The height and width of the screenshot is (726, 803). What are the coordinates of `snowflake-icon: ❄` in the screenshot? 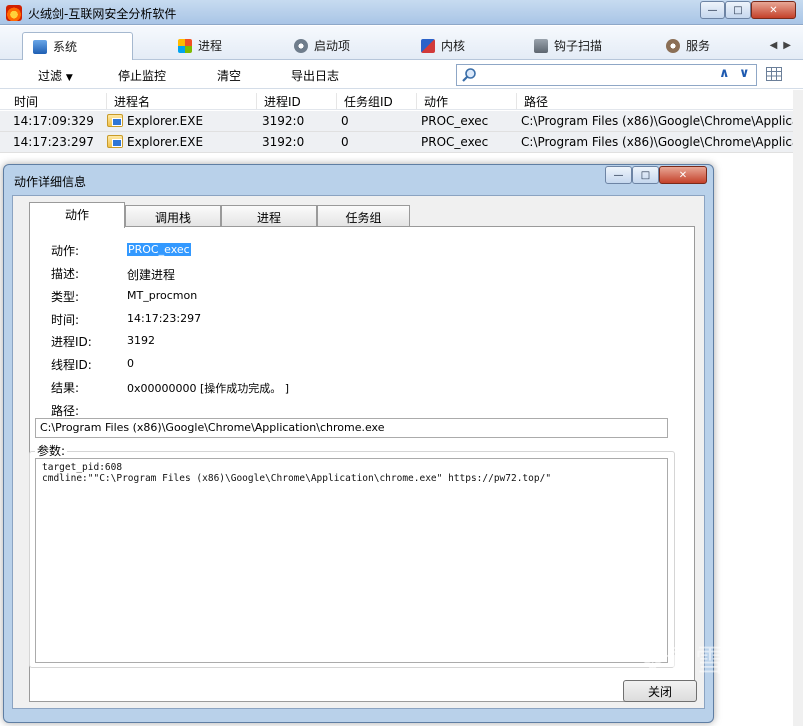 It's located at (653, 661).